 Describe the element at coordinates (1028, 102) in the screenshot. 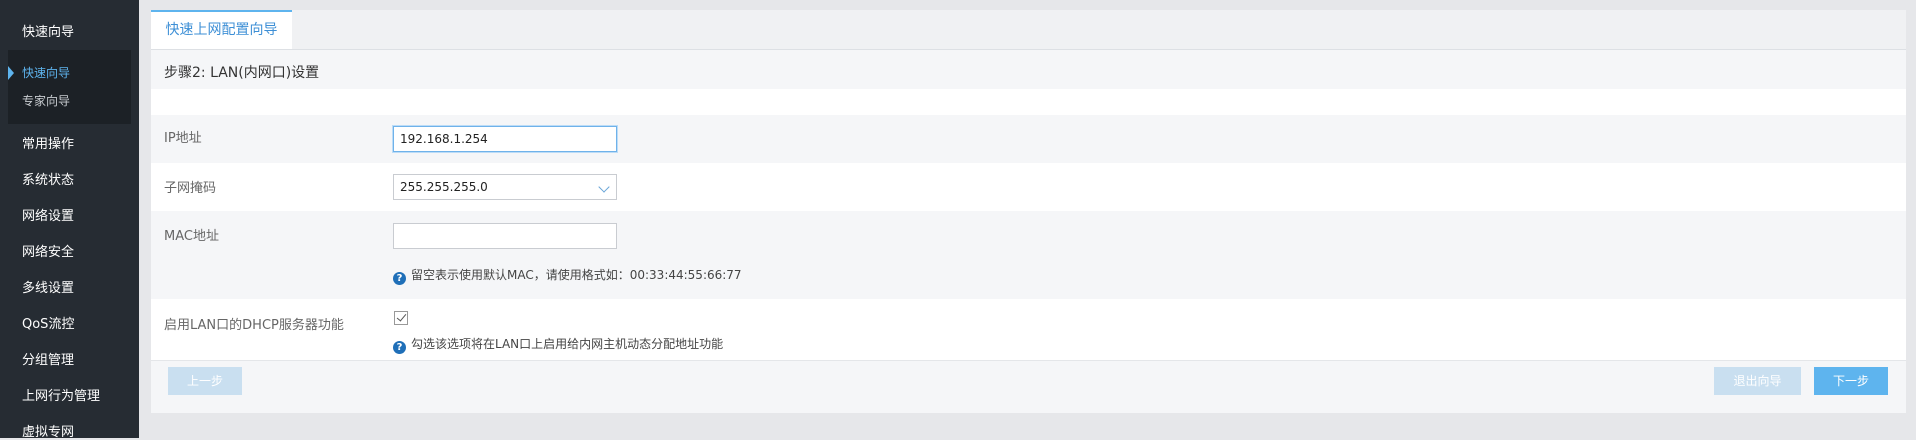

I see `section-spacer` at that location.